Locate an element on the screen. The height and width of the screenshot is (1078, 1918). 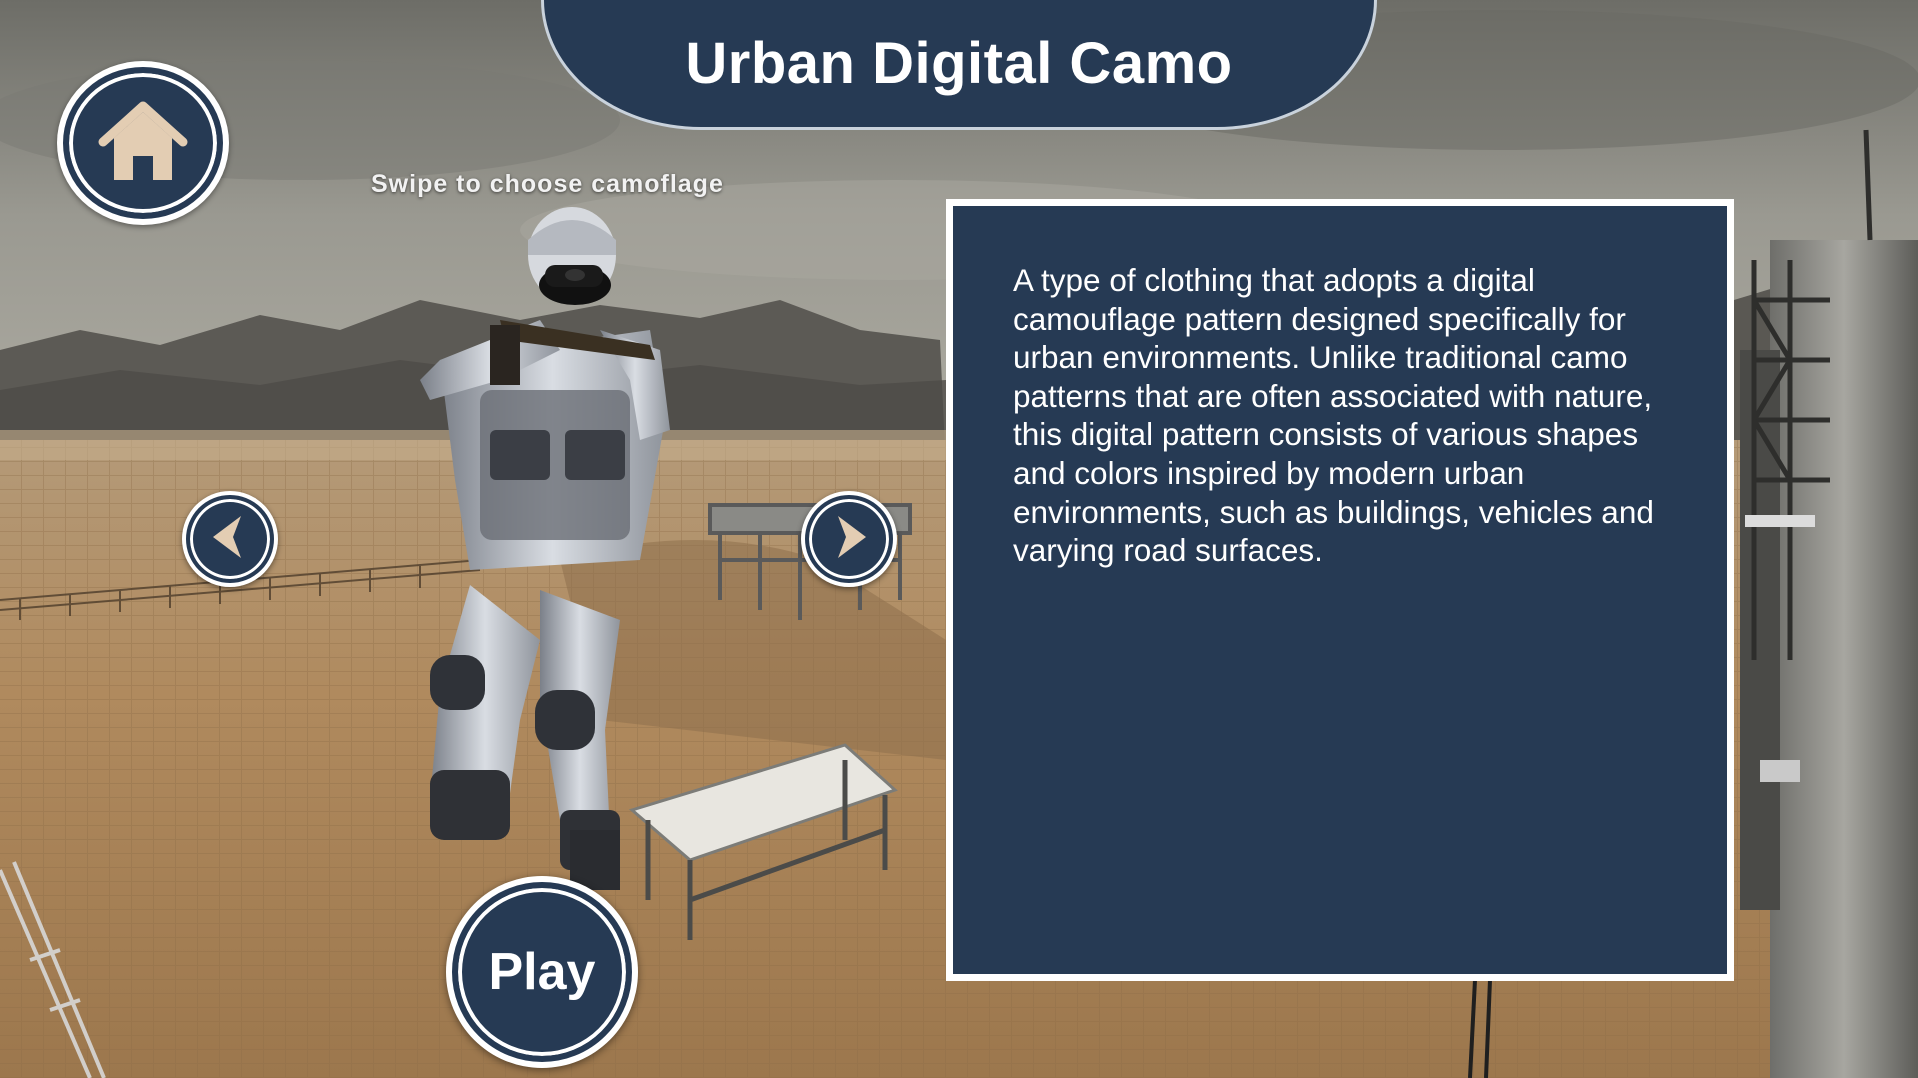
home-button is located at coordinates (143, 143).